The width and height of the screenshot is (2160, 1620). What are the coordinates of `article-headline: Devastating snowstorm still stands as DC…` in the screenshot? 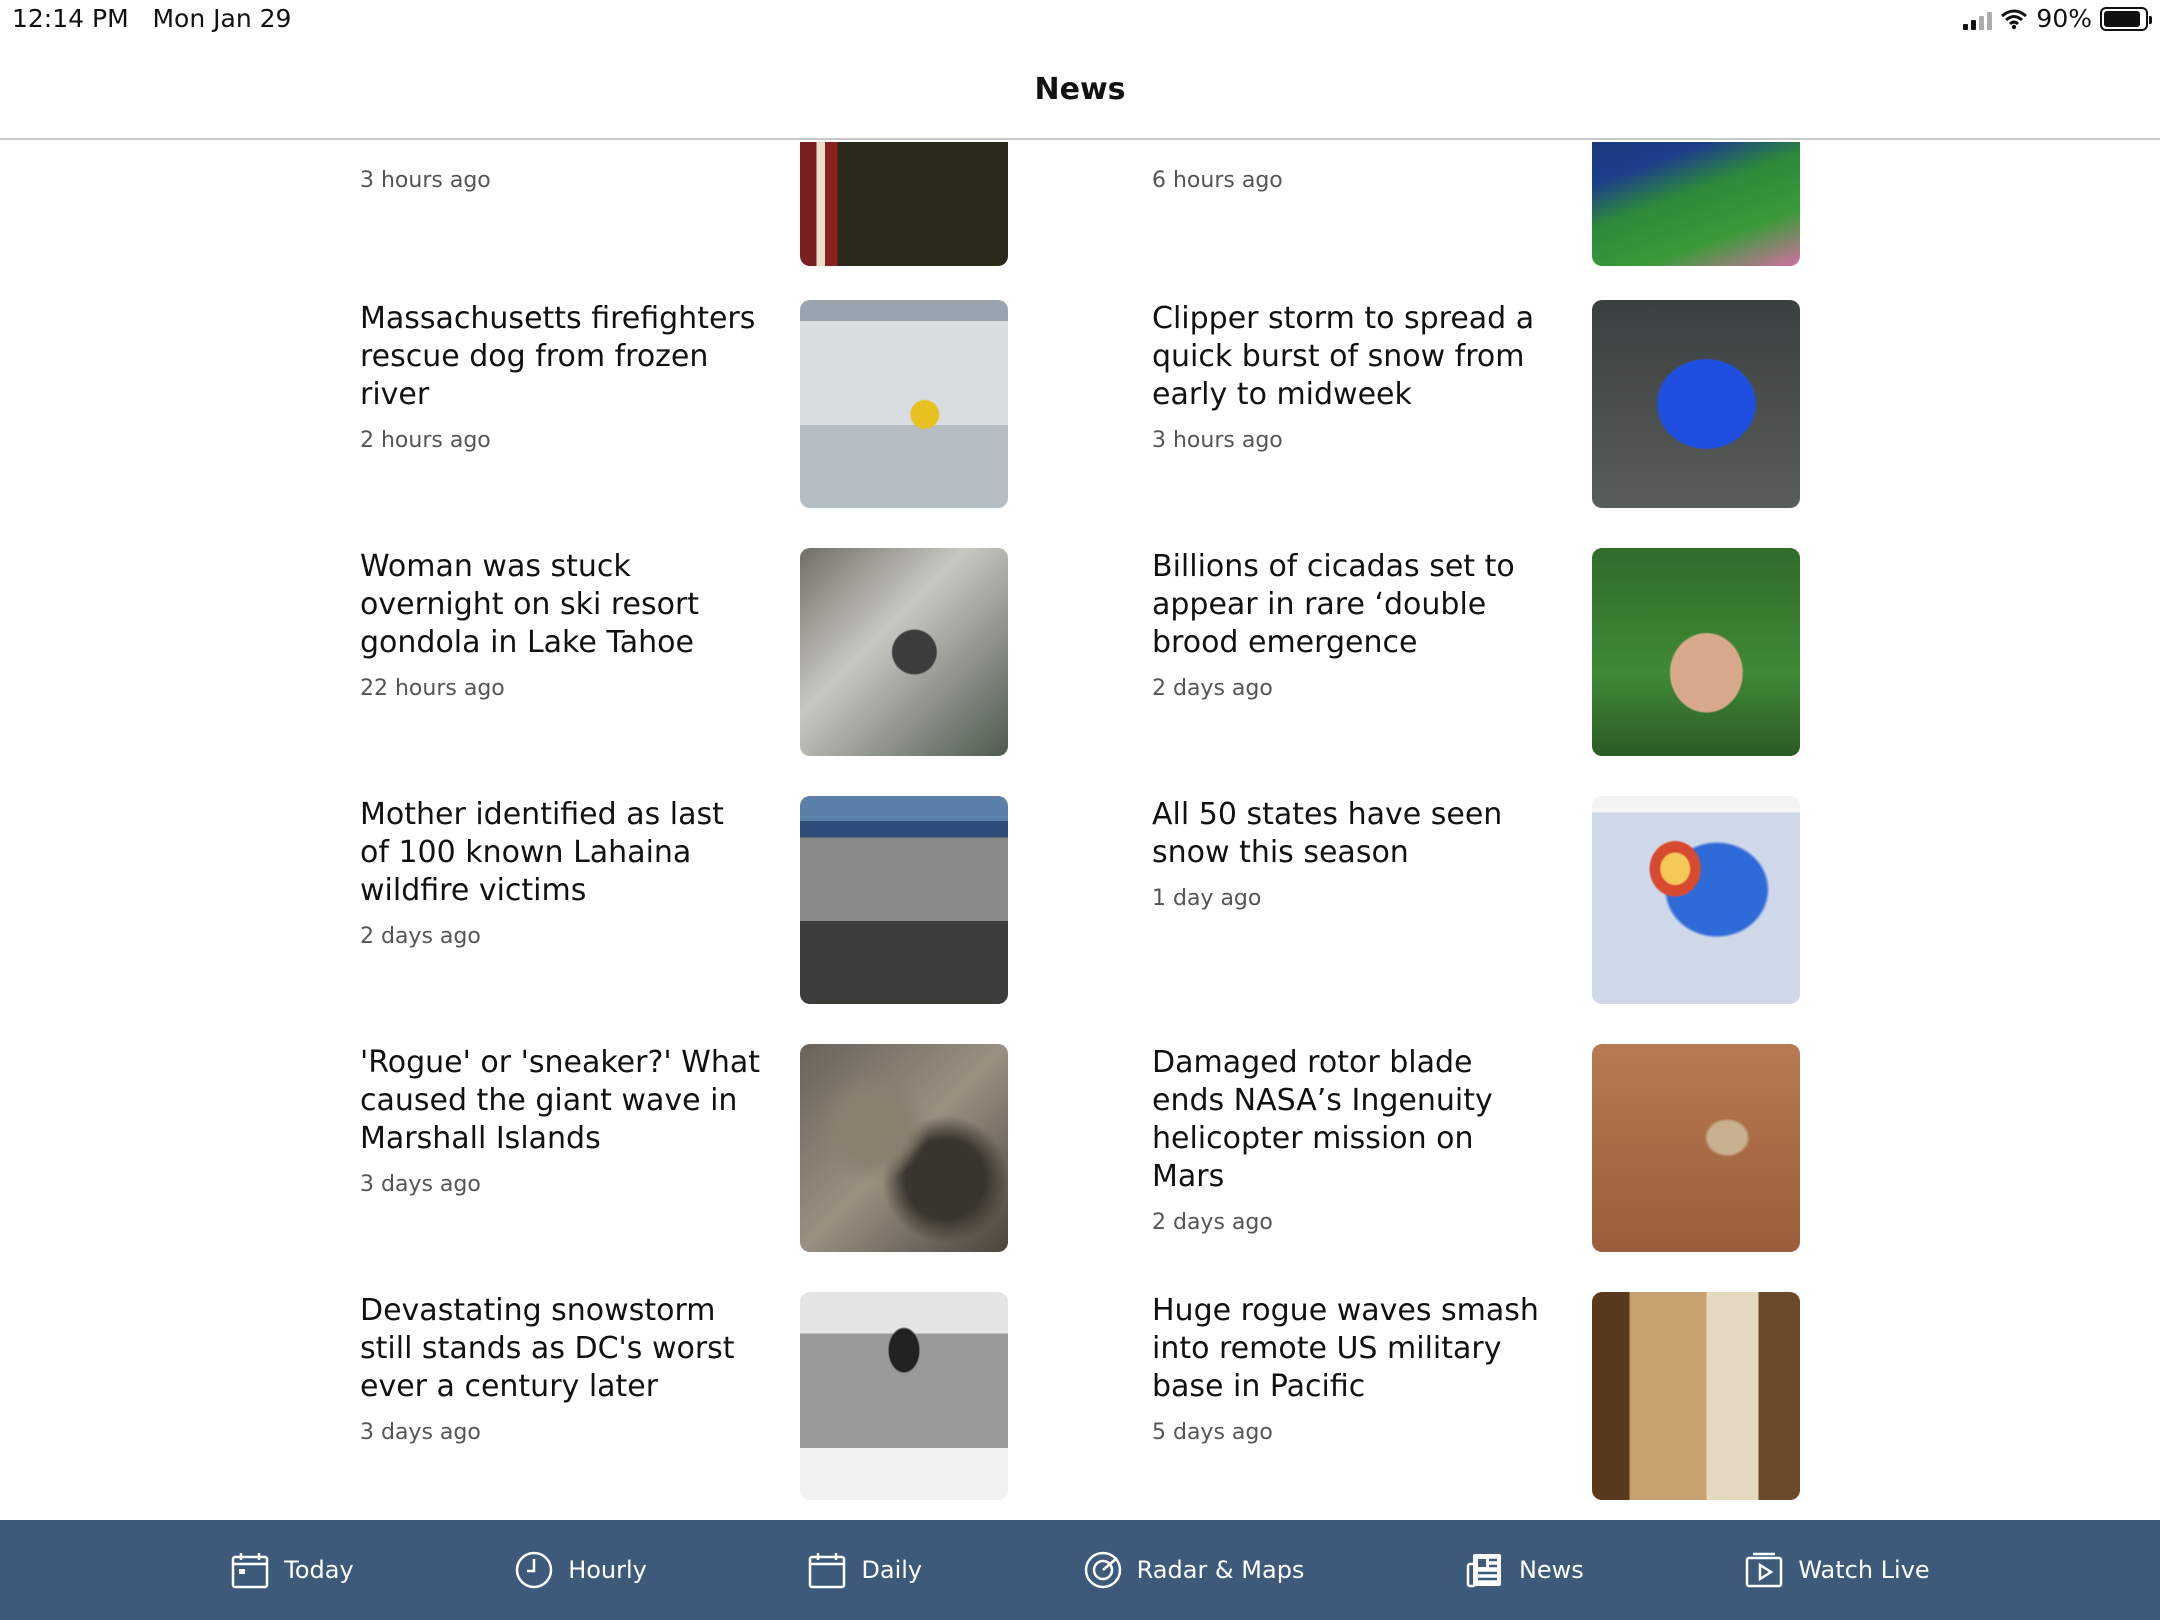 It's located at (560, 1349).